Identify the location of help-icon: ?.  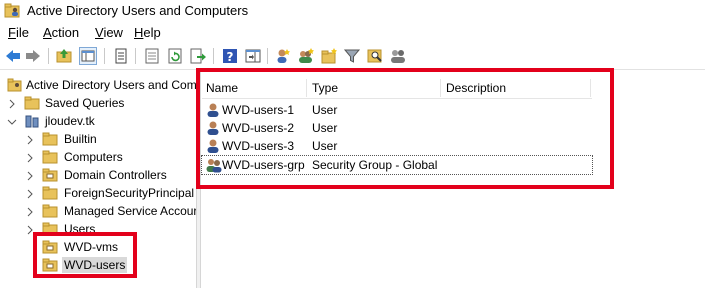
(230, 56).